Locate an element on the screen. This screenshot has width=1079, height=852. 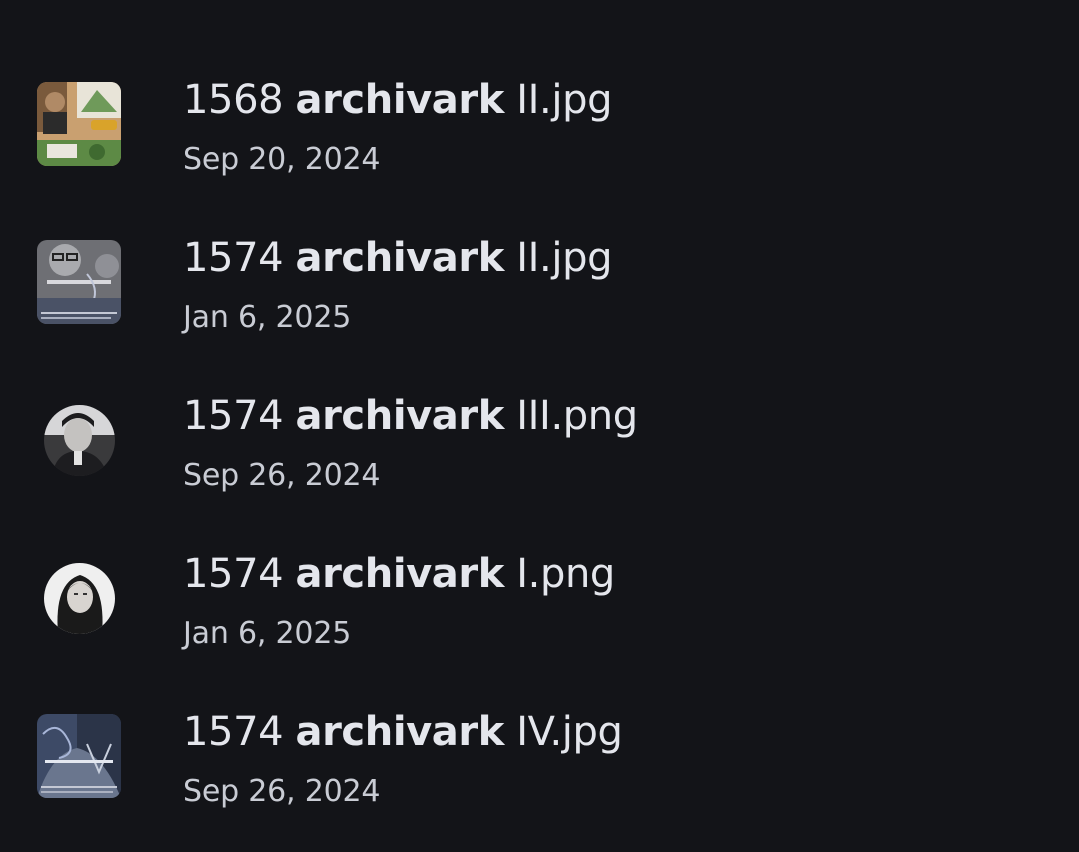
file-name: 1574 archivark III.png is located at coordinates (410, 416).